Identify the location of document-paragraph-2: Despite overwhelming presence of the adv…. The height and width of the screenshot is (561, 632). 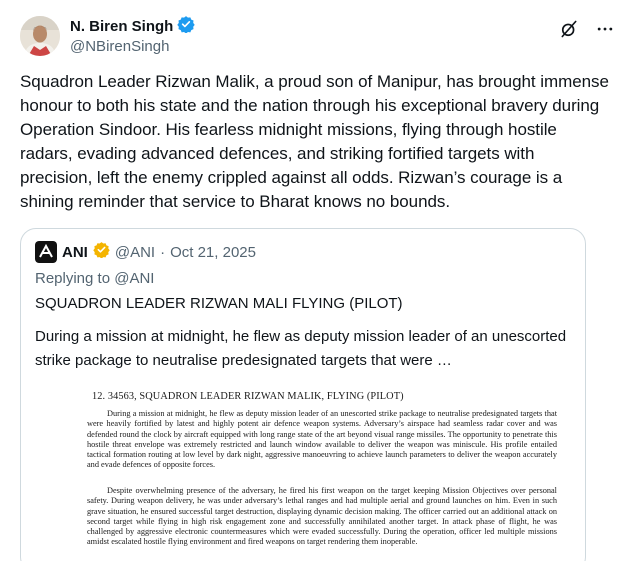
(322, 516).